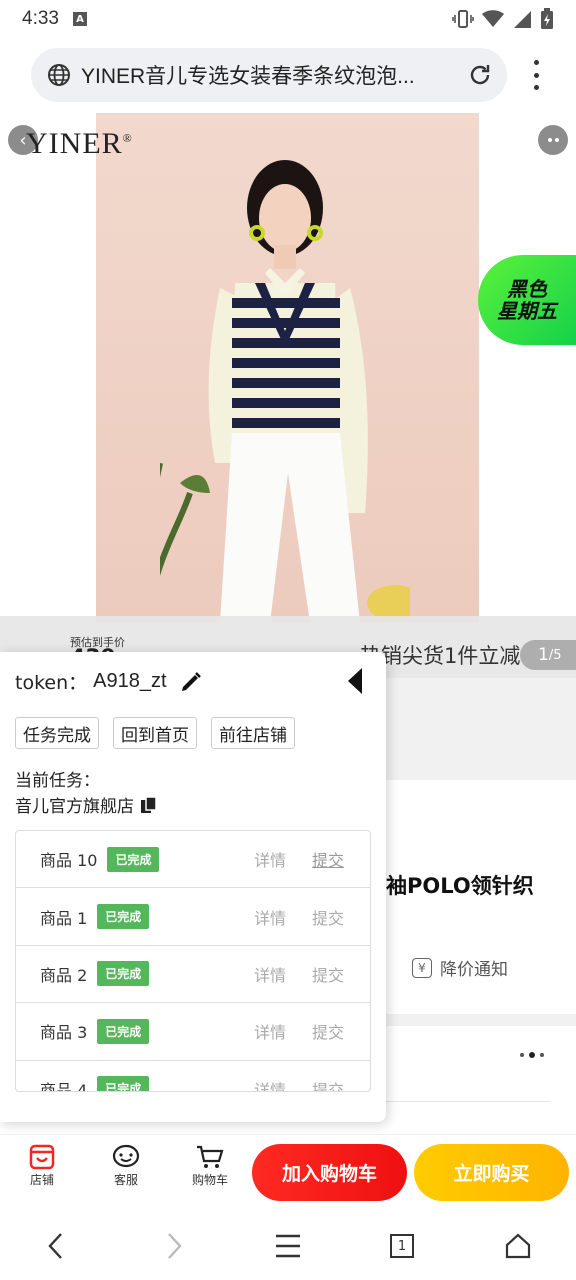 The image size is (576, 1280). I want to click on current-shop-name: 音儿官方旗舰店, so click(74, 807).